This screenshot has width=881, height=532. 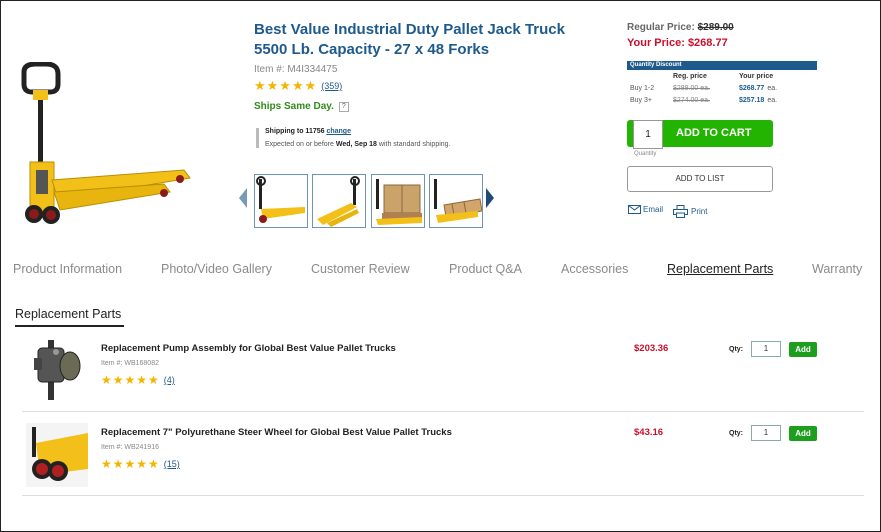 What do you see at coordinates (837, 269) in the screenshot?
I see `tab-warranty: Warranty` at bounding box center [837, 269].